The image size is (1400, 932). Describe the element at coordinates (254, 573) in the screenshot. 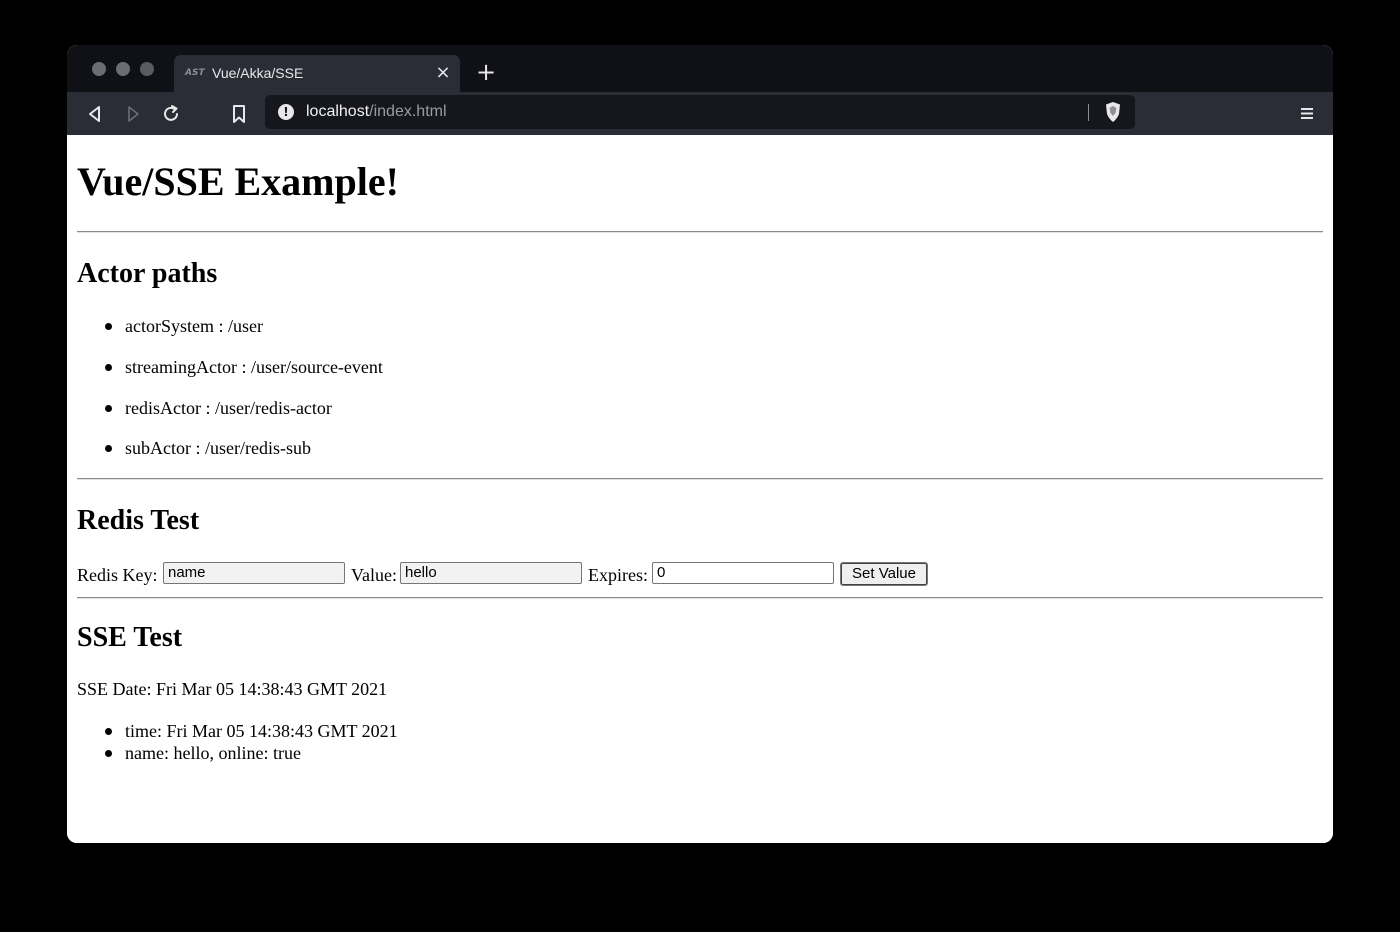

I see `redis-key-input` at that location.